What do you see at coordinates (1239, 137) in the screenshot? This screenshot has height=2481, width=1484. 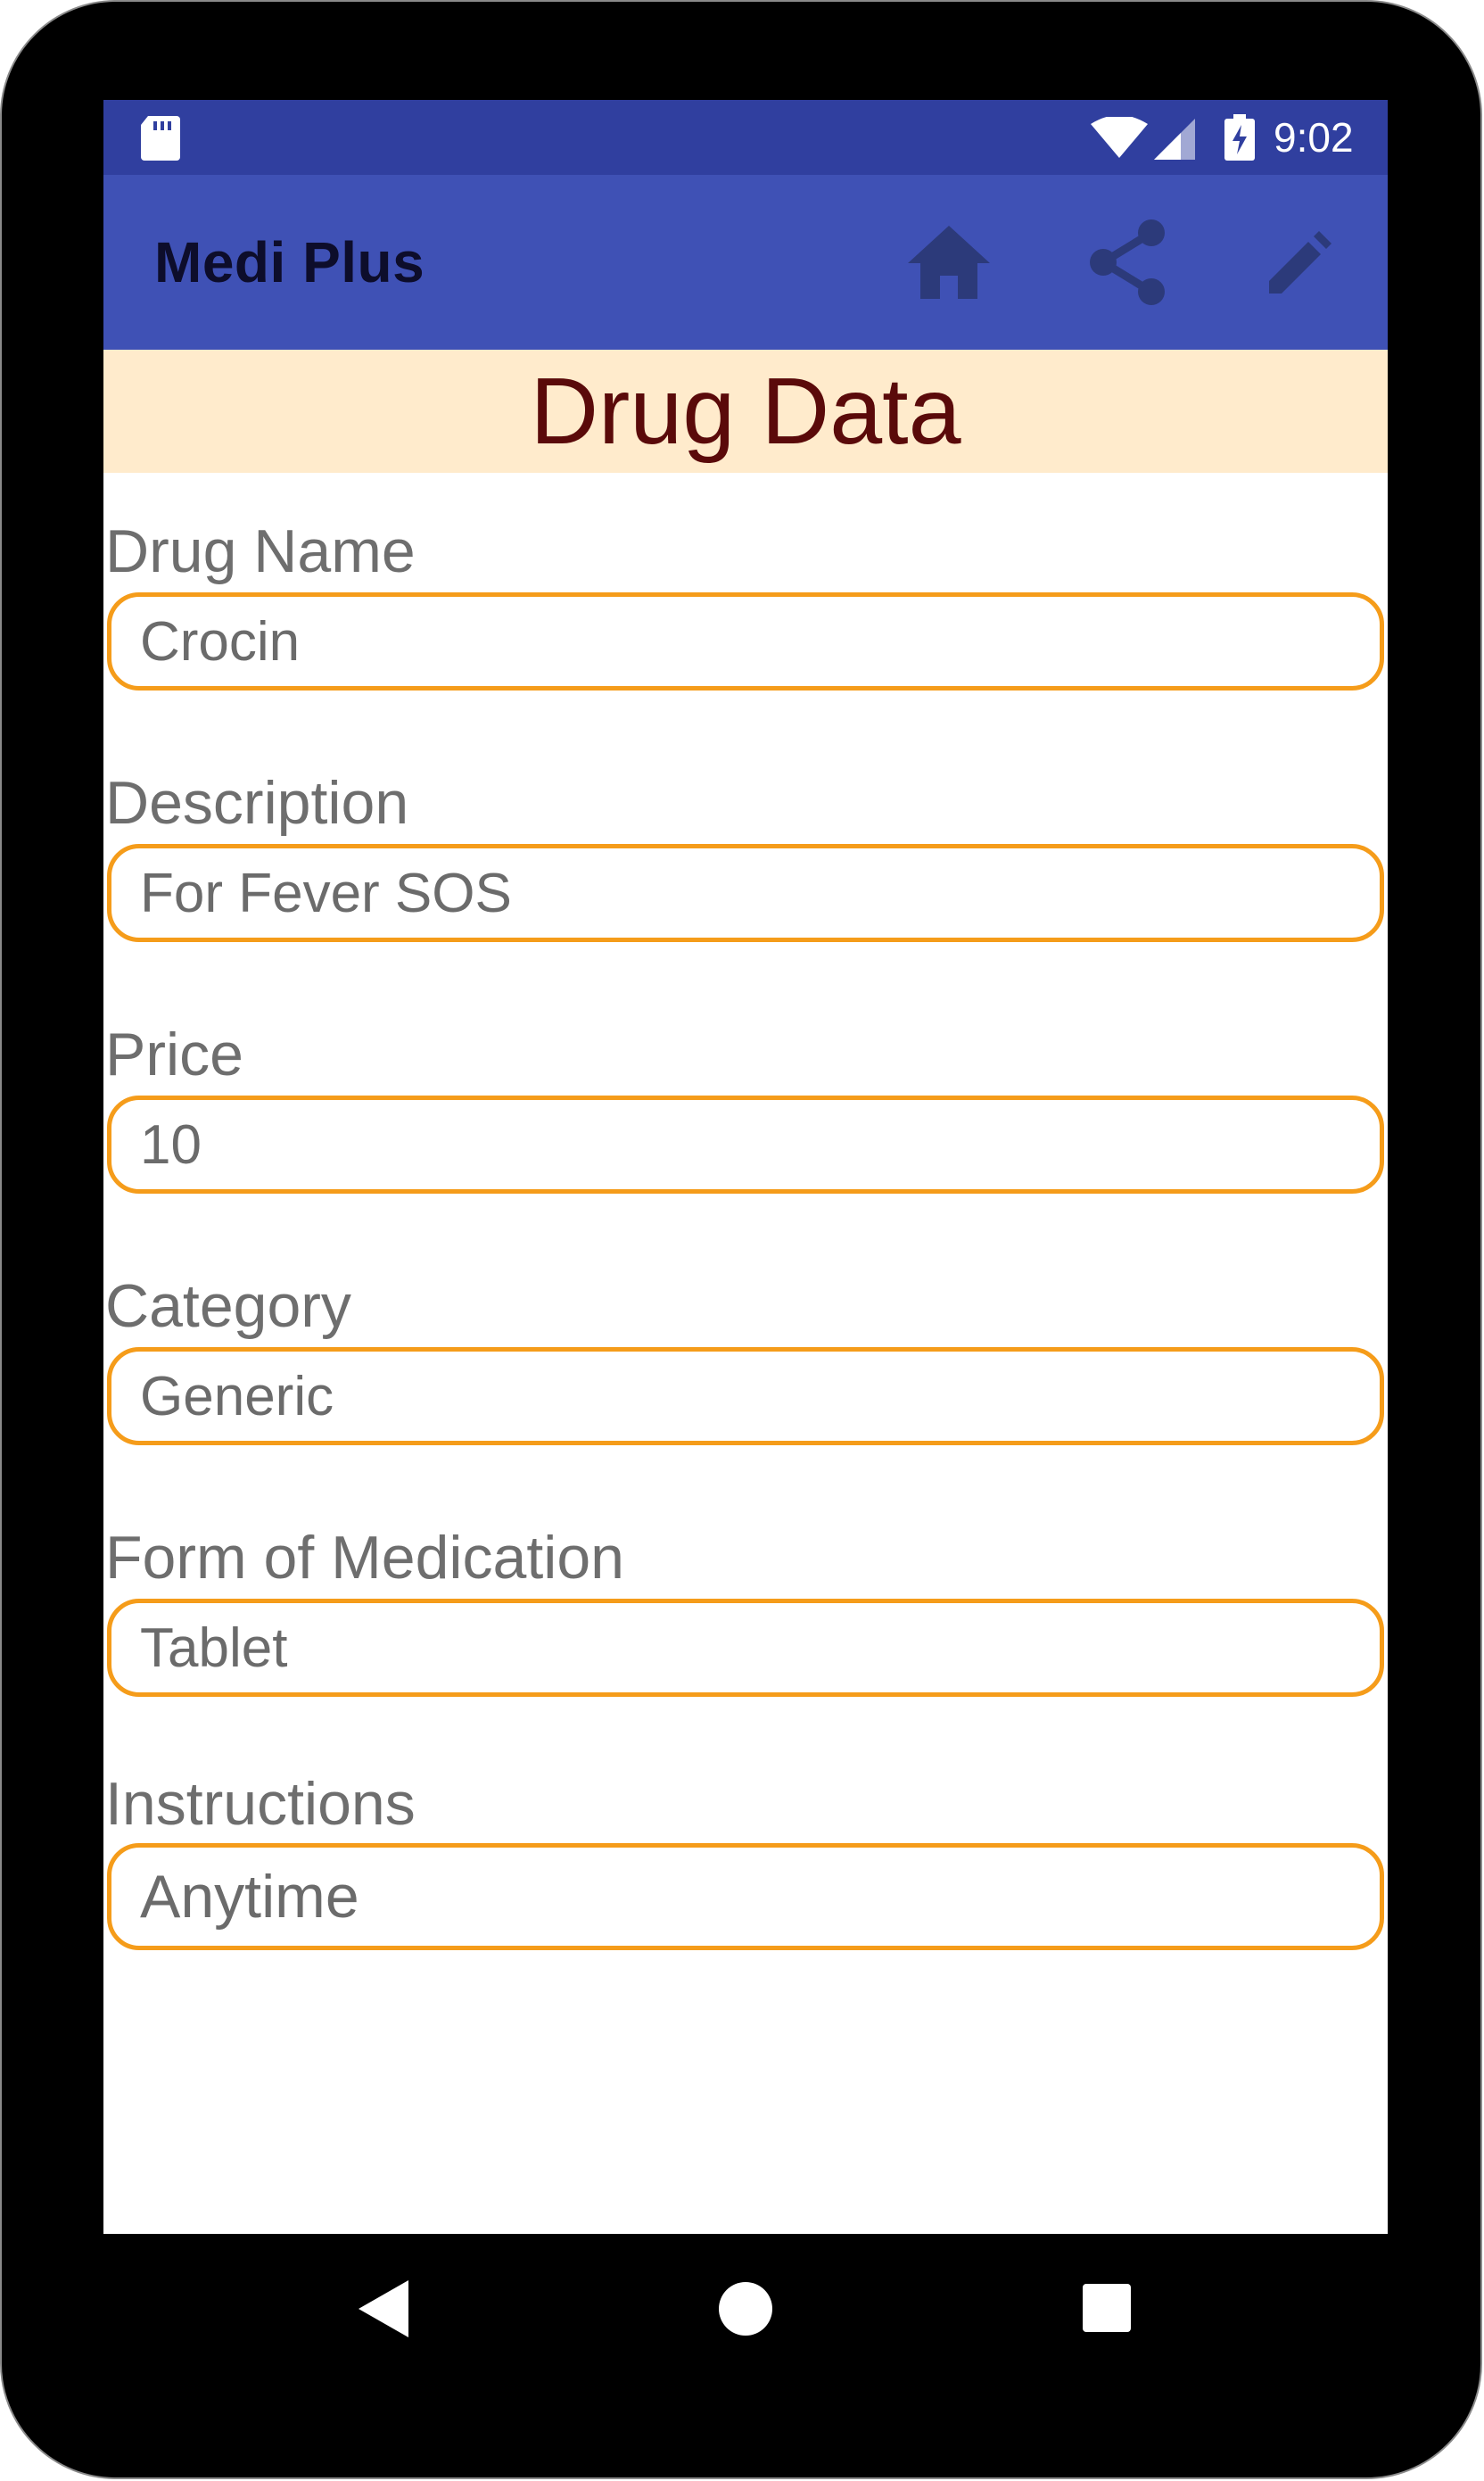 I see `battery-charging-icon` at bounding box center [1239, 137].